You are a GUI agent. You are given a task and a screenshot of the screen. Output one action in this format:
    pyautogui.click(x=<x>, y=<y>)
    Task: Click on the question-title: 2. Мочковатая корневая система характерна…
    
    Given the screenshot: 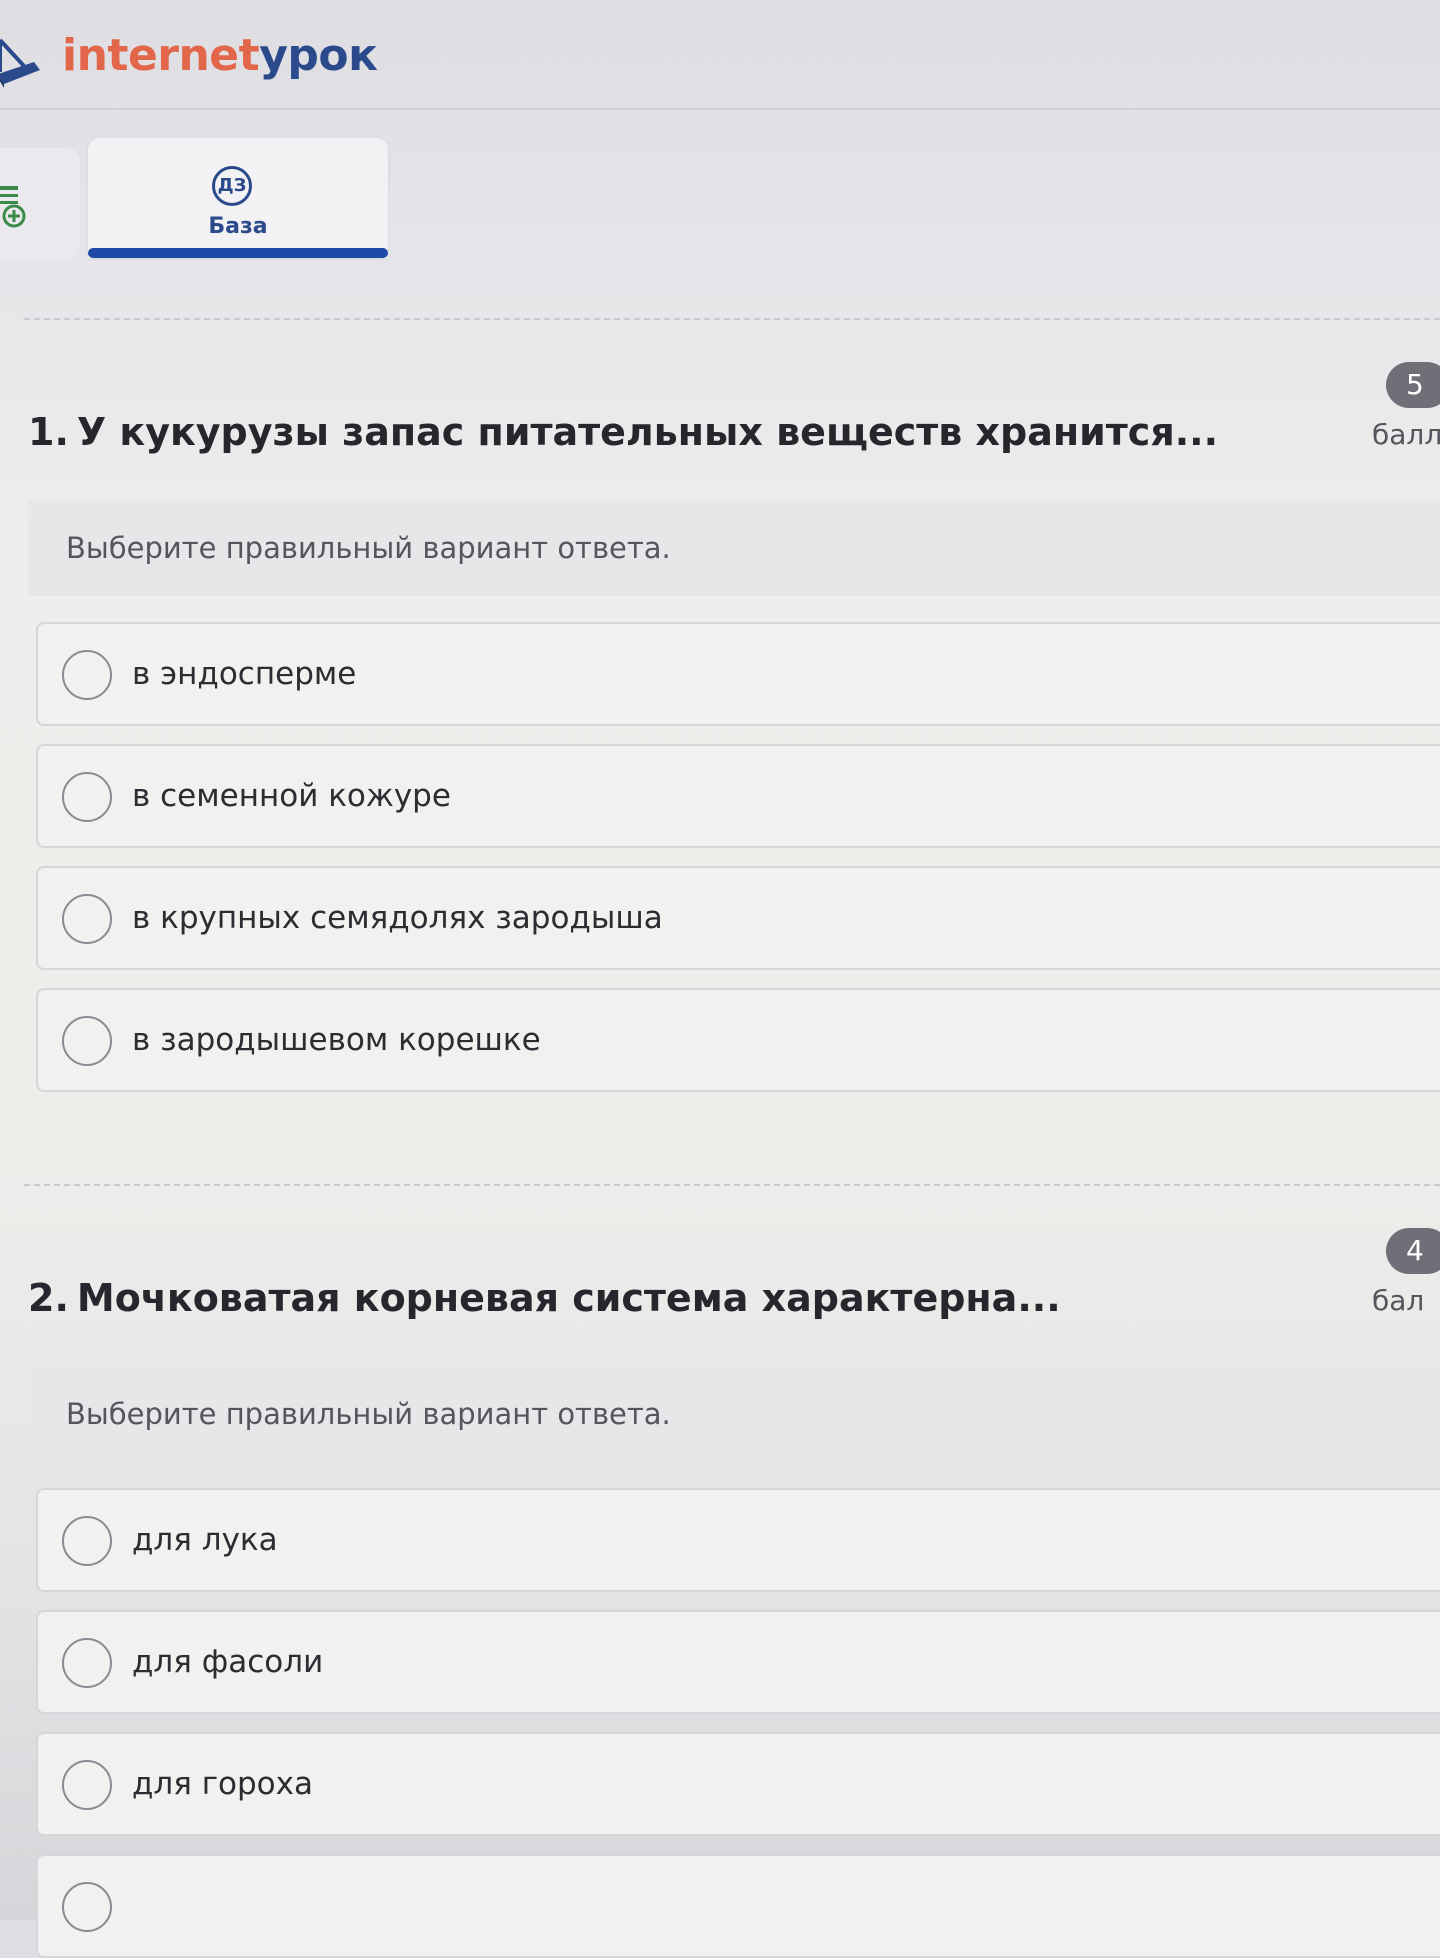 What is the action you would take?
    pyautogui.click(x=544, y=1298)
    